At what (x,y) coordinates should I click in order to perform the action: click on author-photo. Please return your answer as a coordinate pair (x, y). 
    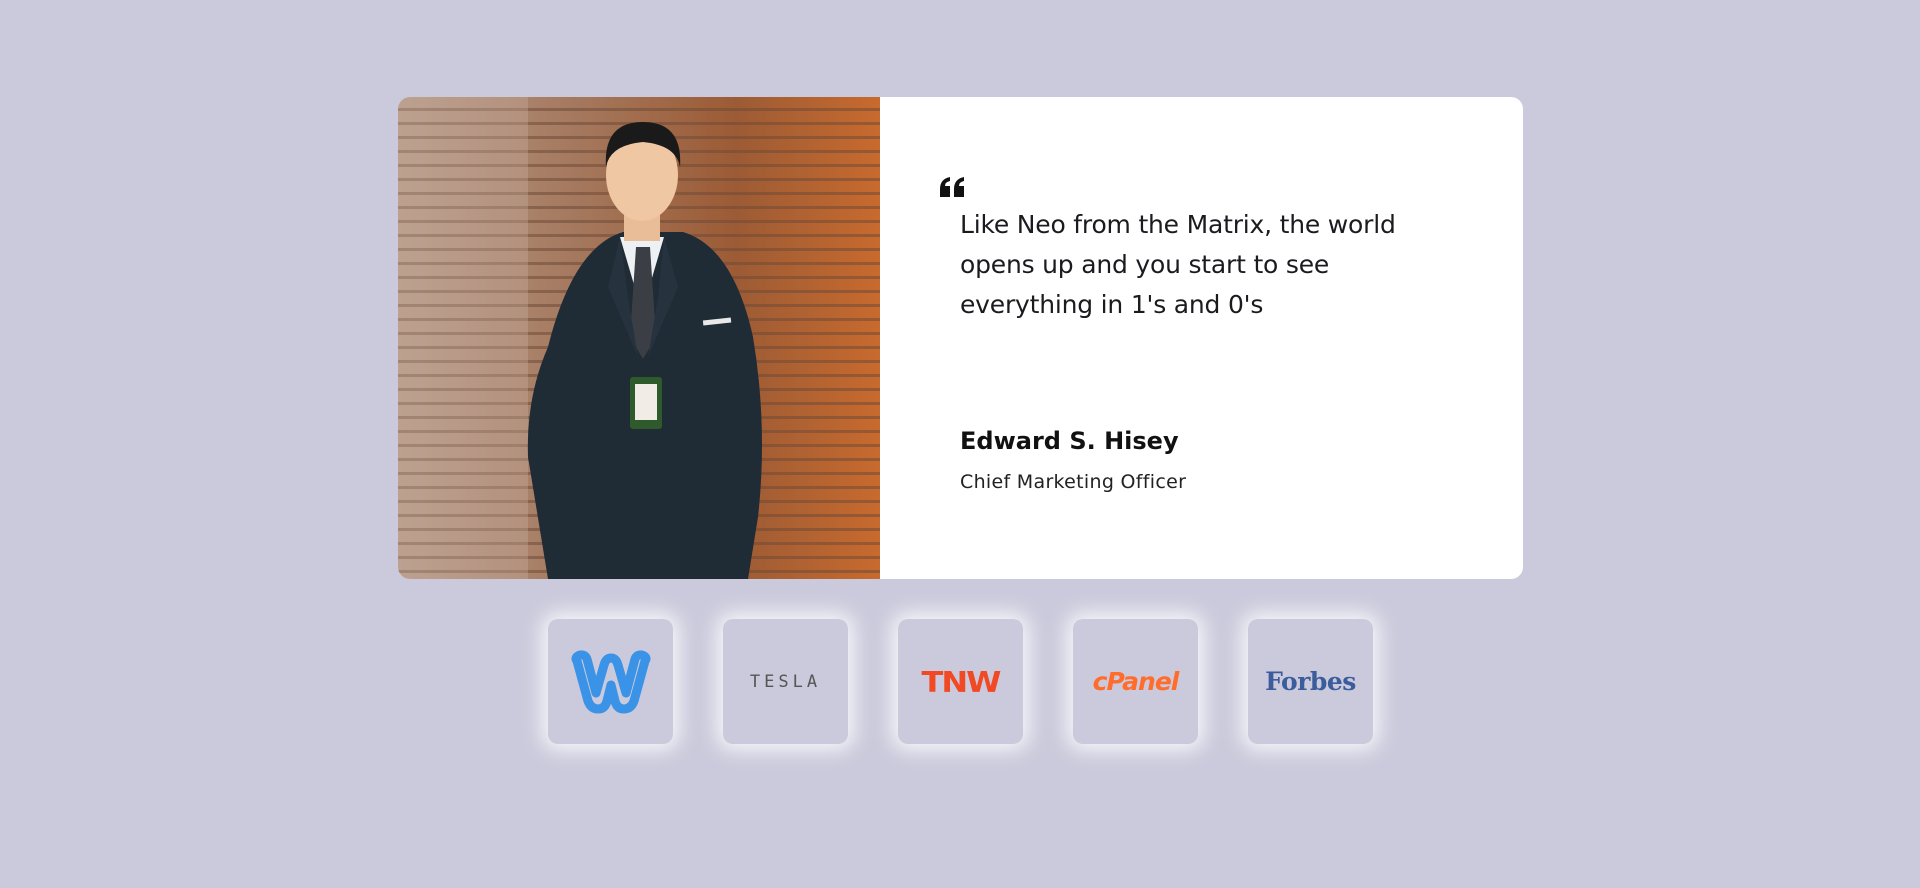
    Looking at the image, I should click on (639, 338).